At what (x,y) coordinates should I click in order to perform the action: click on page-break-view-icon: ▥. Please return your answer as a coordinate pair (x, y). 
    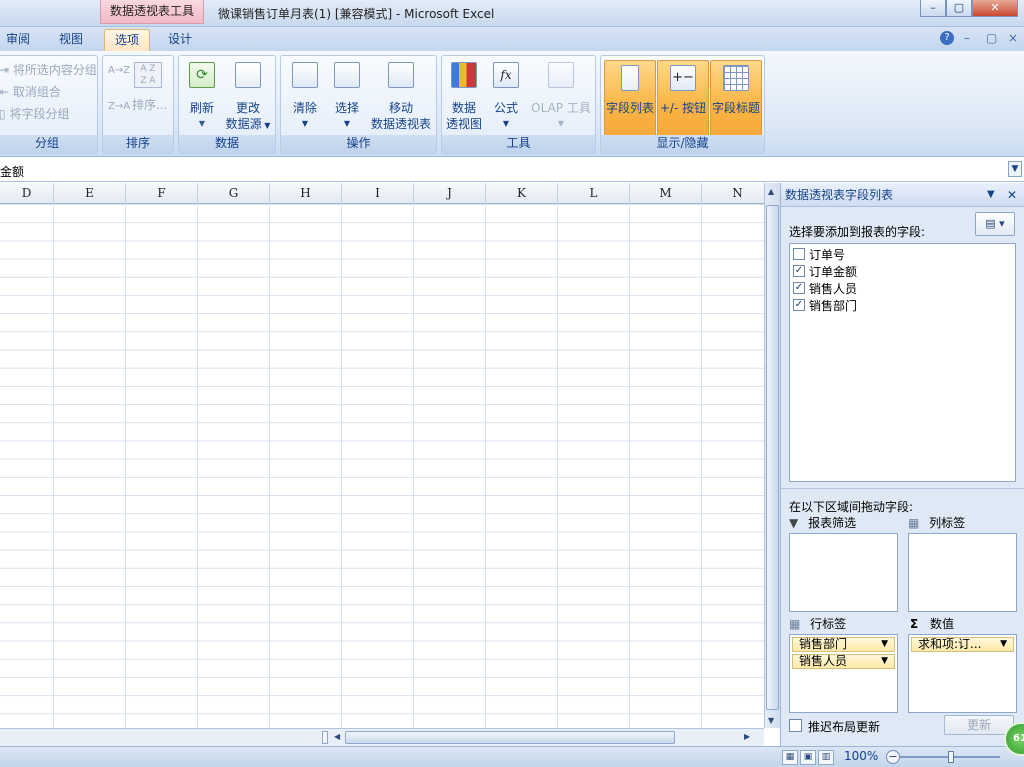
    Looking at the image, I should click on (826, 757).